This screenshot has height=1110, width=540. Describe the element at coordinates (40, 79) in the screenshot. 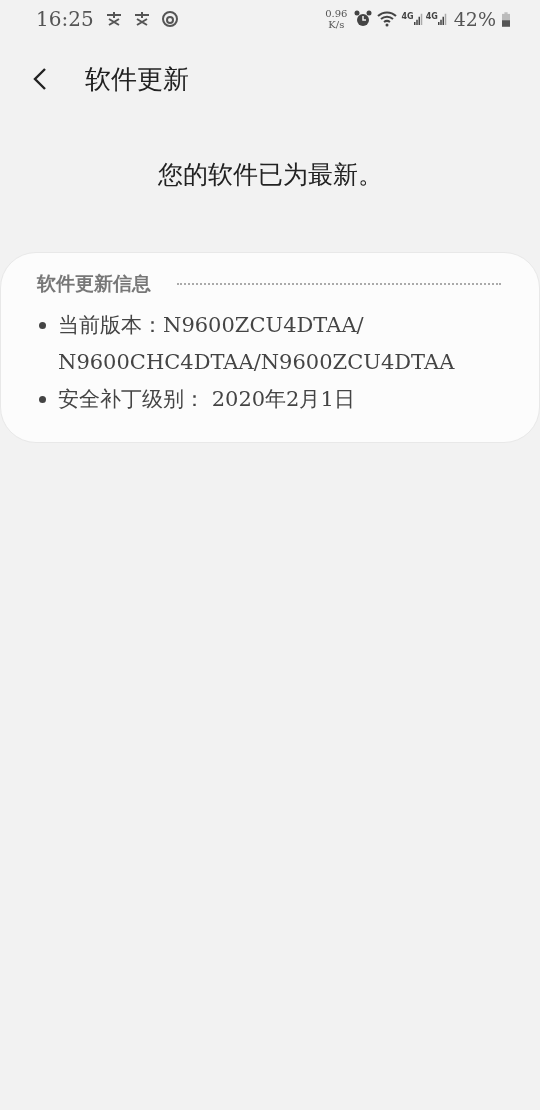

I see `back-icon` at that location.